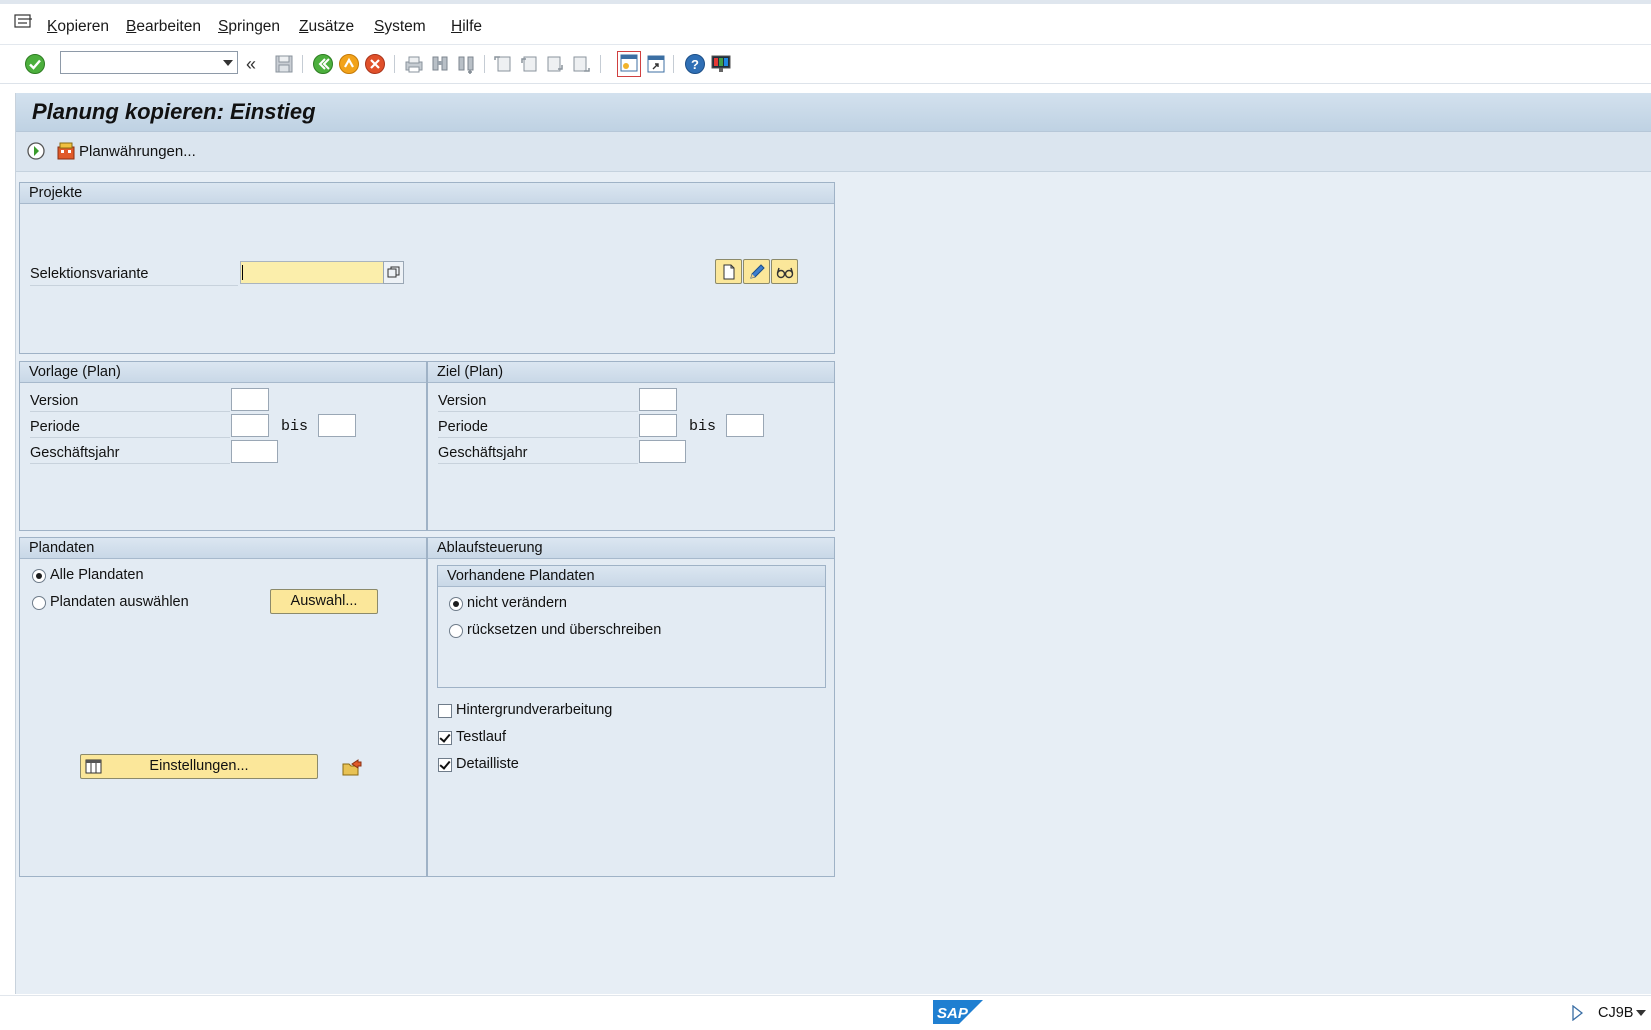 This screenshot has height=1030, width=1651. What do you see at coordinates (39, 603) in the screenshot?
I see `radio-plandaten-auswaehlen` at bounding box center [39, 603].